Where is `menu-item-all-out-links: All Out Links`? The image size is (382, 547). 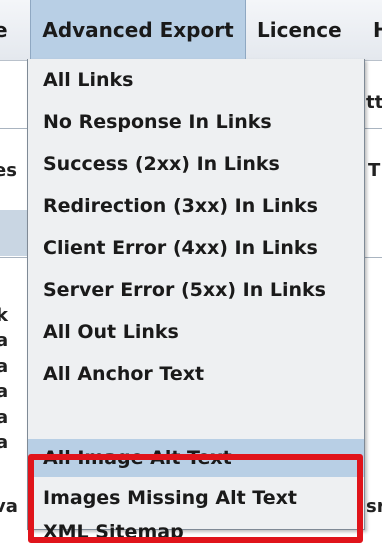 menu-item-all-out-links: All Out Links is located at coordinates (196, 332).